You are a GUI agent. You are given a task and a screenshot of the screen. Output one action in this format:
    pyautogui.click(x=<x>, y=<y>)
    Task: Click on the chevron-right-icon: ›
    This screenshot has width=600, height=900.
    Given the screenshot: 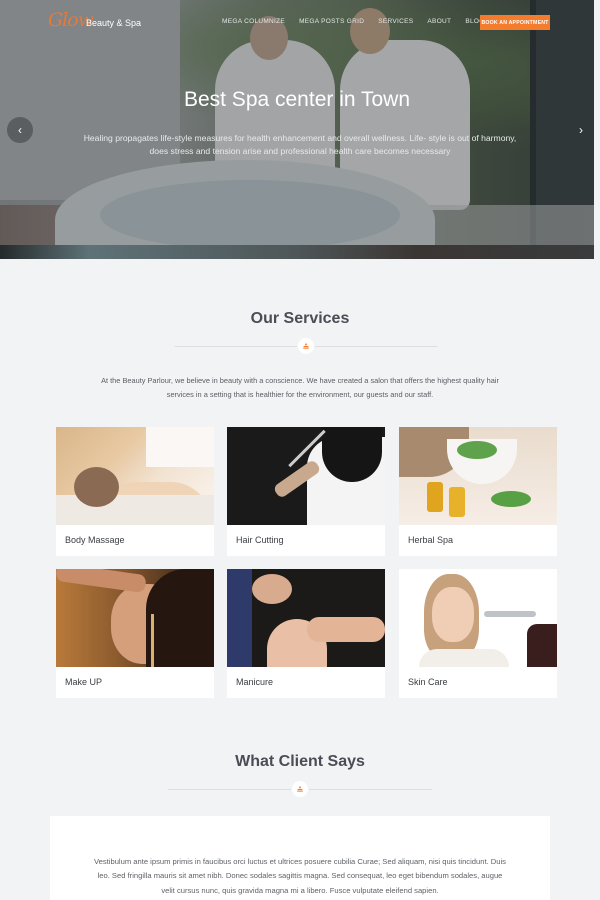 What is the action you would take?
    pyautogui.click(x=581, y=130)
    